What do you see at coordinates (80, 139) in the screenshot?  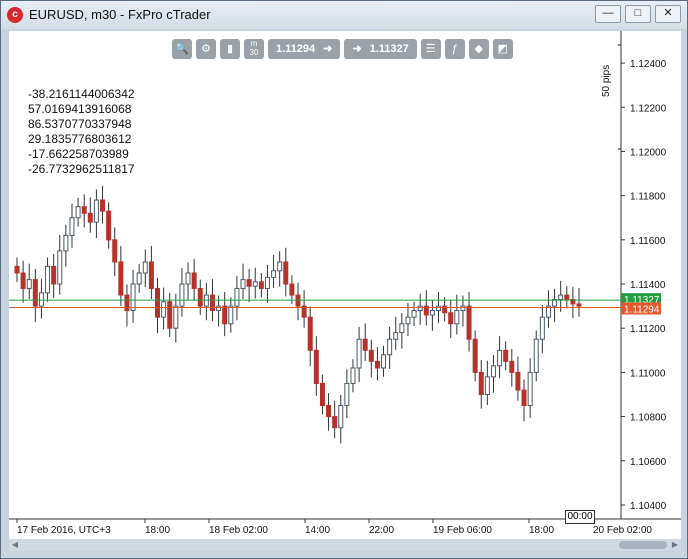 I see `info-line: 29.1835776803612` at bounding box center [80, 139].